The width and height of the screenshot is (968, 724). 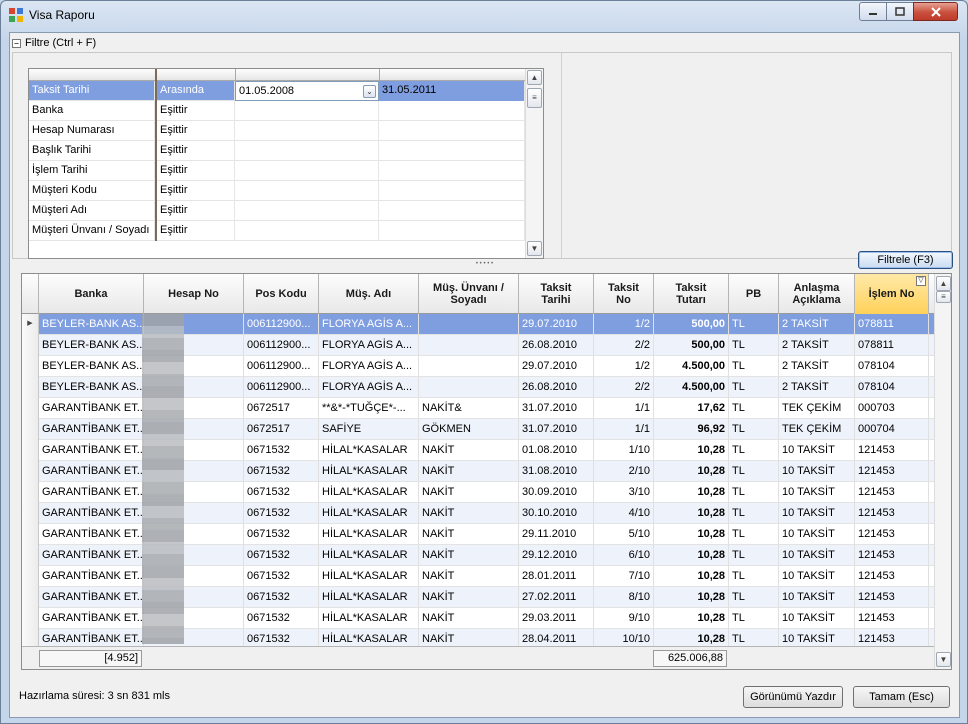 What do you see at coordinates (624, 492) in the screenshot?
I see `cell-taksit-no: 3/10` at bounding box center [624, 492].